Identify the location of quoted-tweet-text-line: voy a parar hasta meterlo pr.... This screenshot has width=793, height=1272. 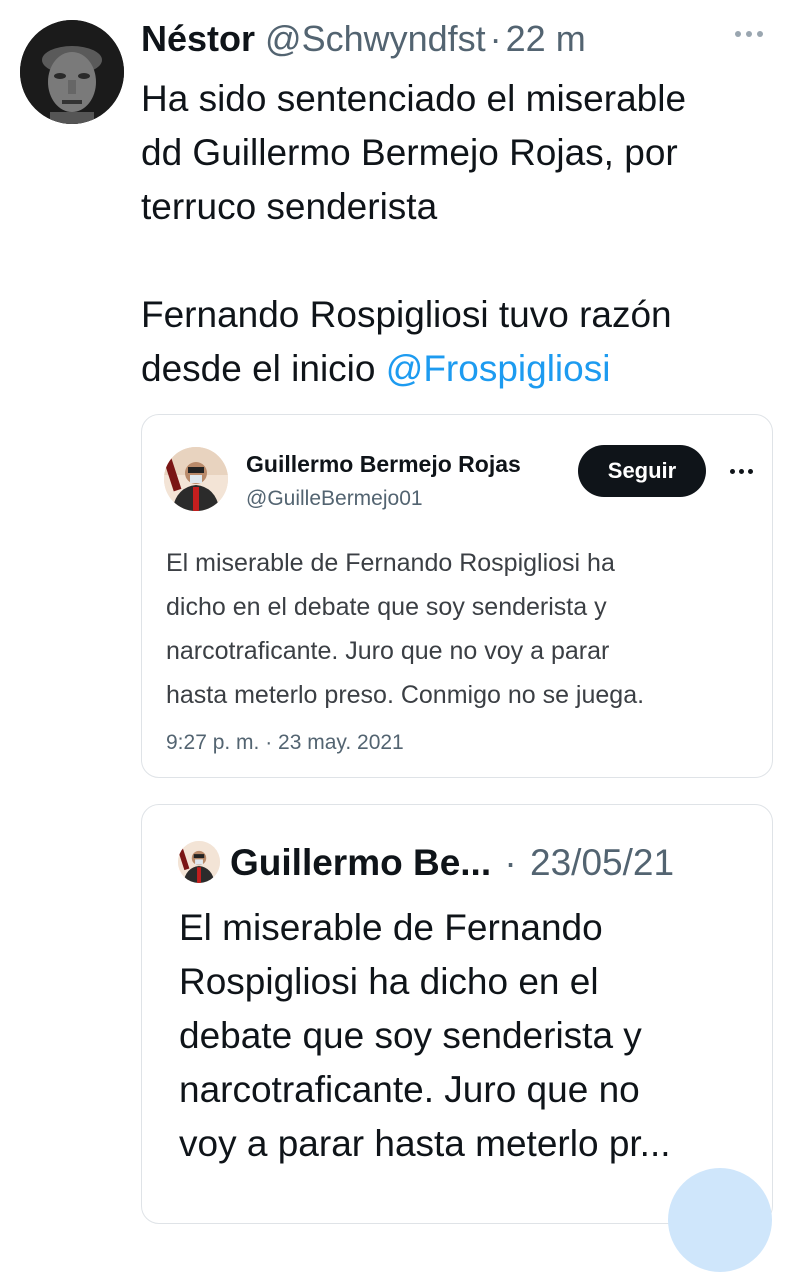
(425, 1143).